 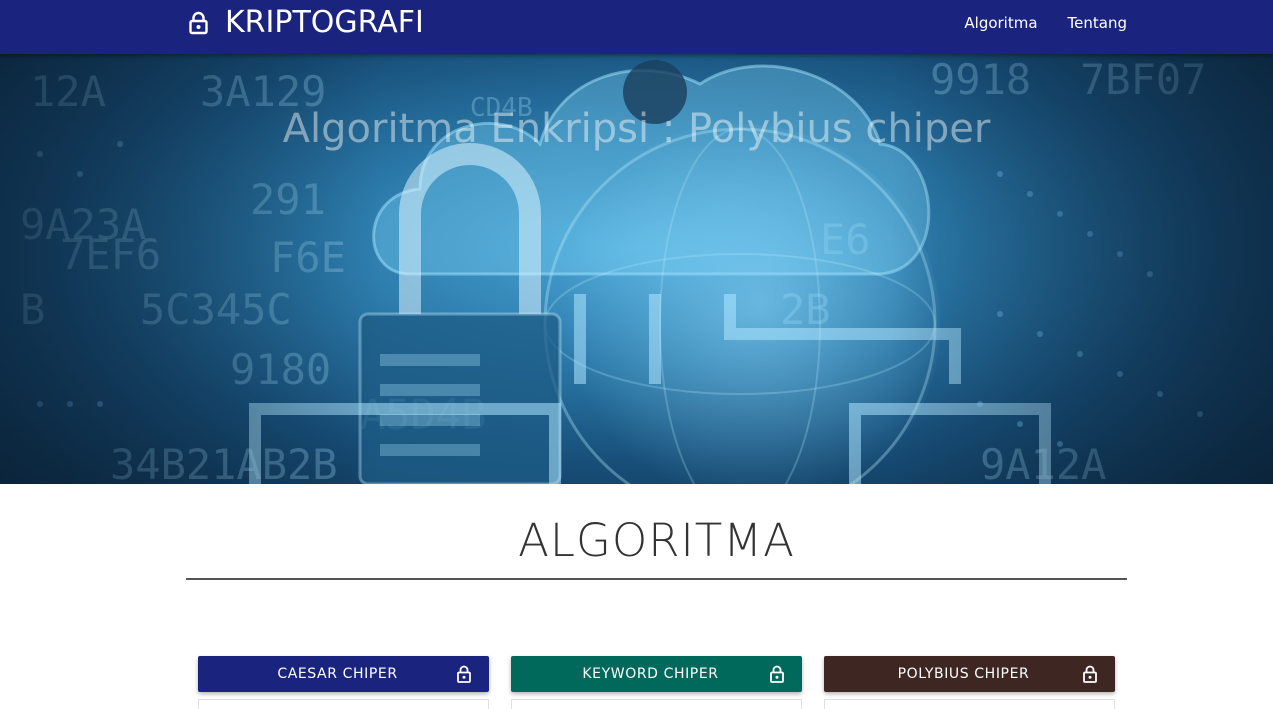 What do you see at coordinates (1097, 23) in the screenshot?
I see `nav-link-tentang: Tentang` at bounding box center [1097, 23].